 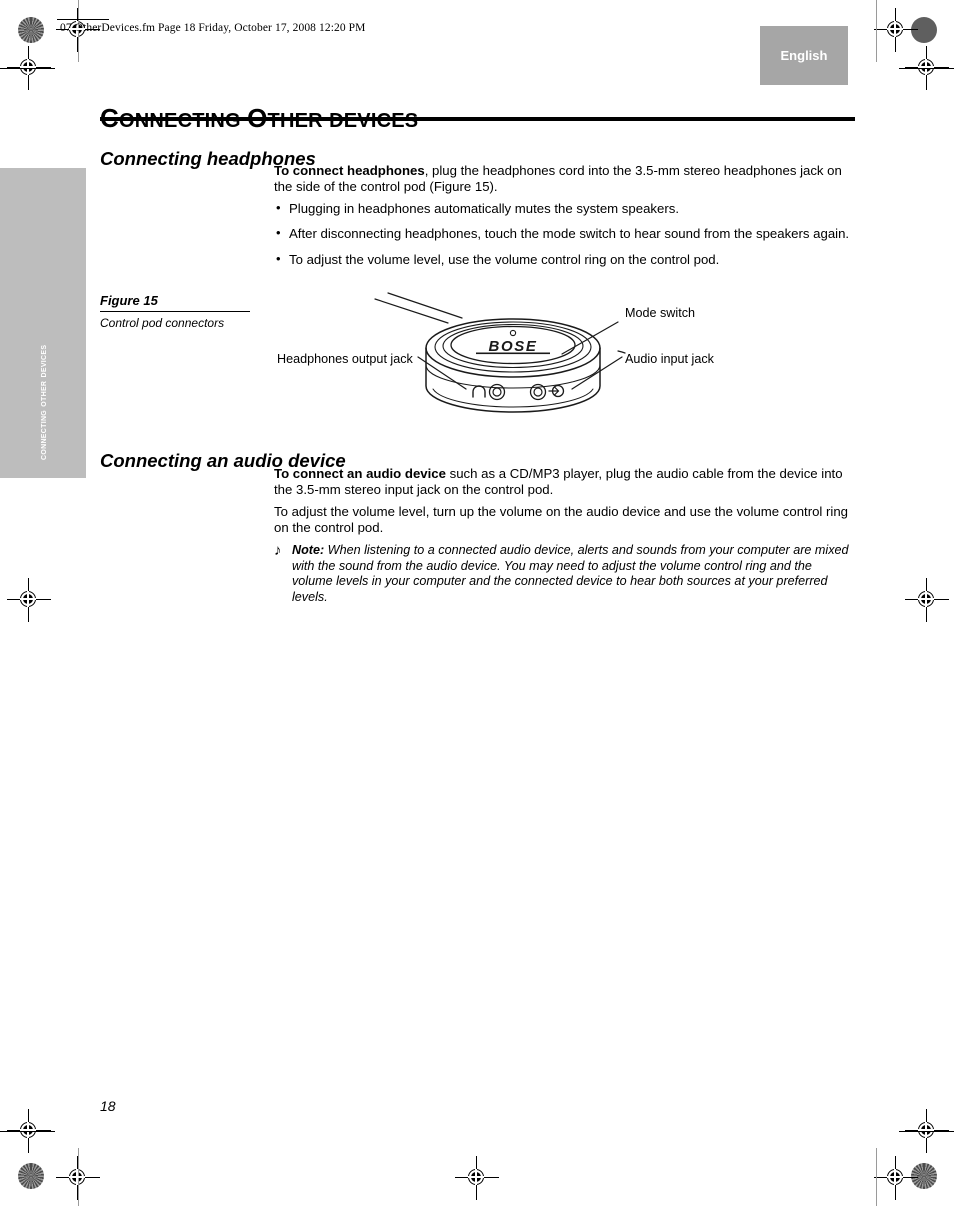 I want to click on crop-line-bottom-right, so click(x=926, y=1131).